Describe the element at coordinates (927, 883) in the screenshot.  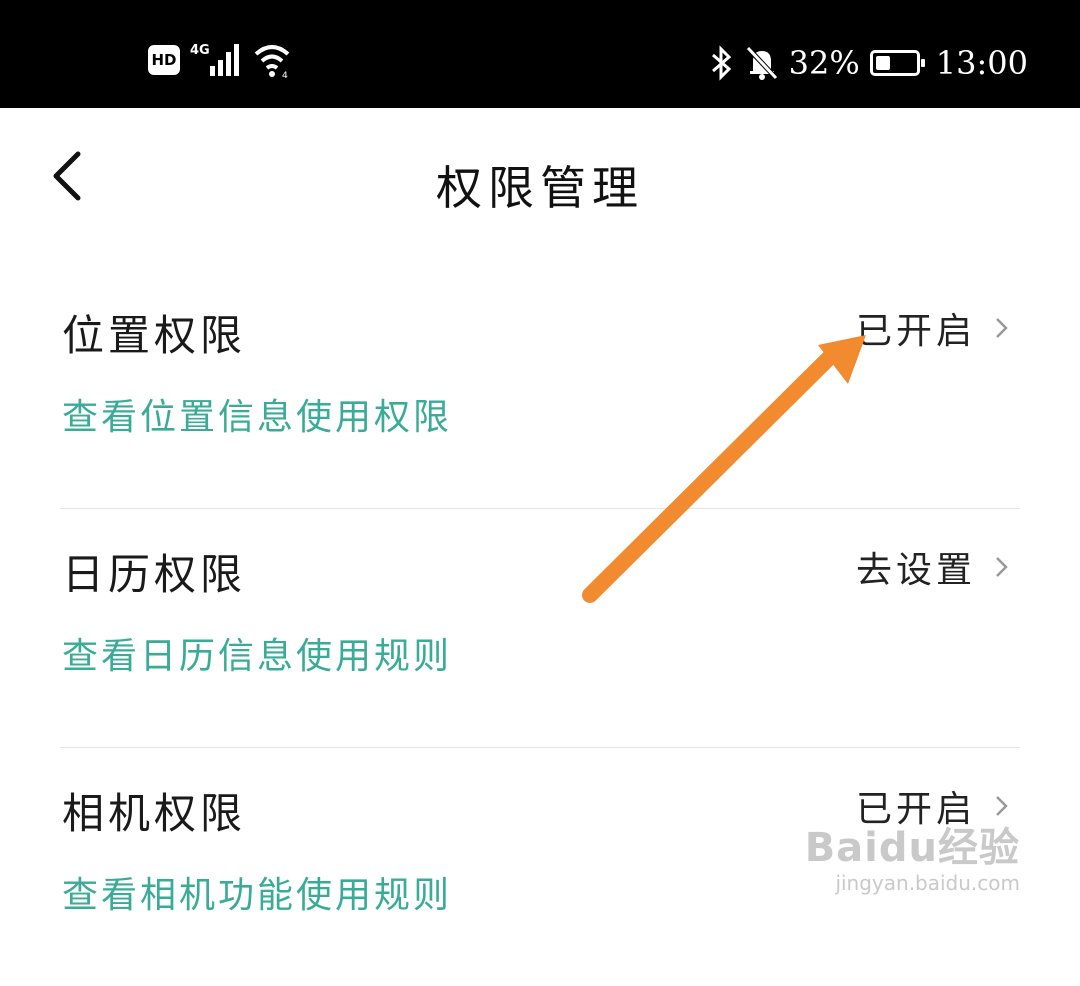
I see `watermark-url: jingyan.baidu.com` at that location.